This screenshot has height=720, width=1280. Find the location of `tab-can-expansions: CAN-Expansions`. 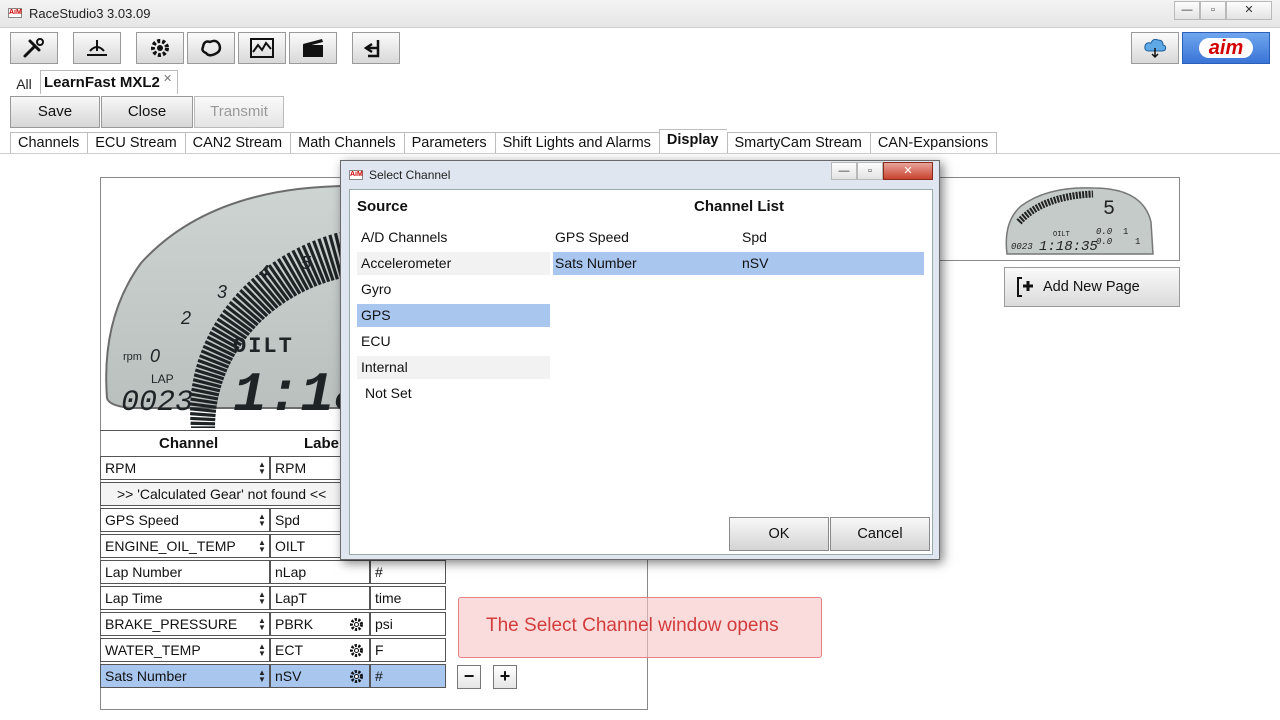

tab-can-expansions: CAN-Expansions is located at coordinates (933, 143).